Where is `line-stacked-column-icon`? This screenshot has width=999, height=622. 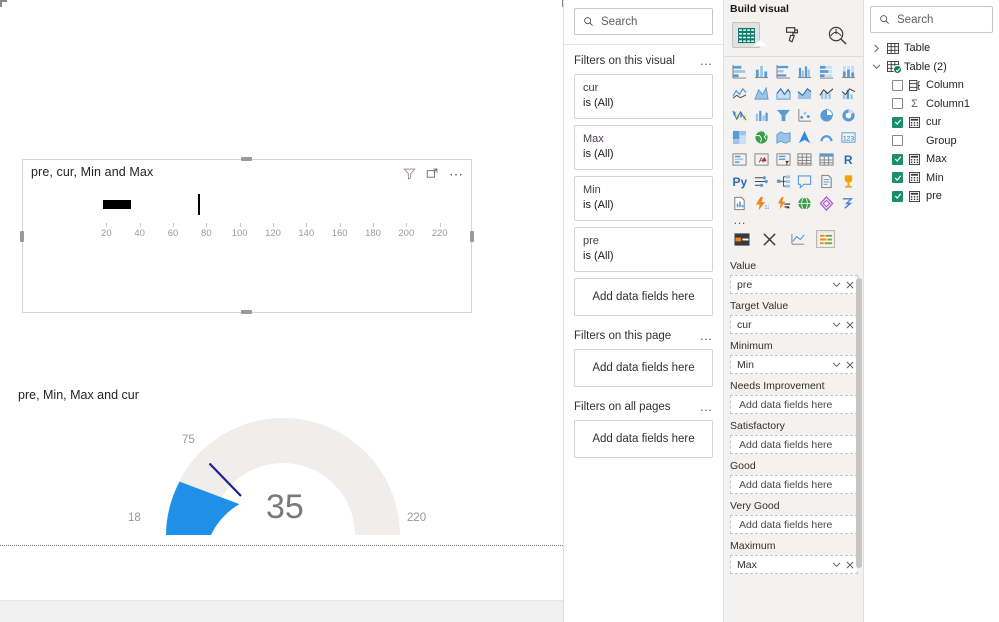
line-stacked-column-icon is located at coordinates (805, 93).